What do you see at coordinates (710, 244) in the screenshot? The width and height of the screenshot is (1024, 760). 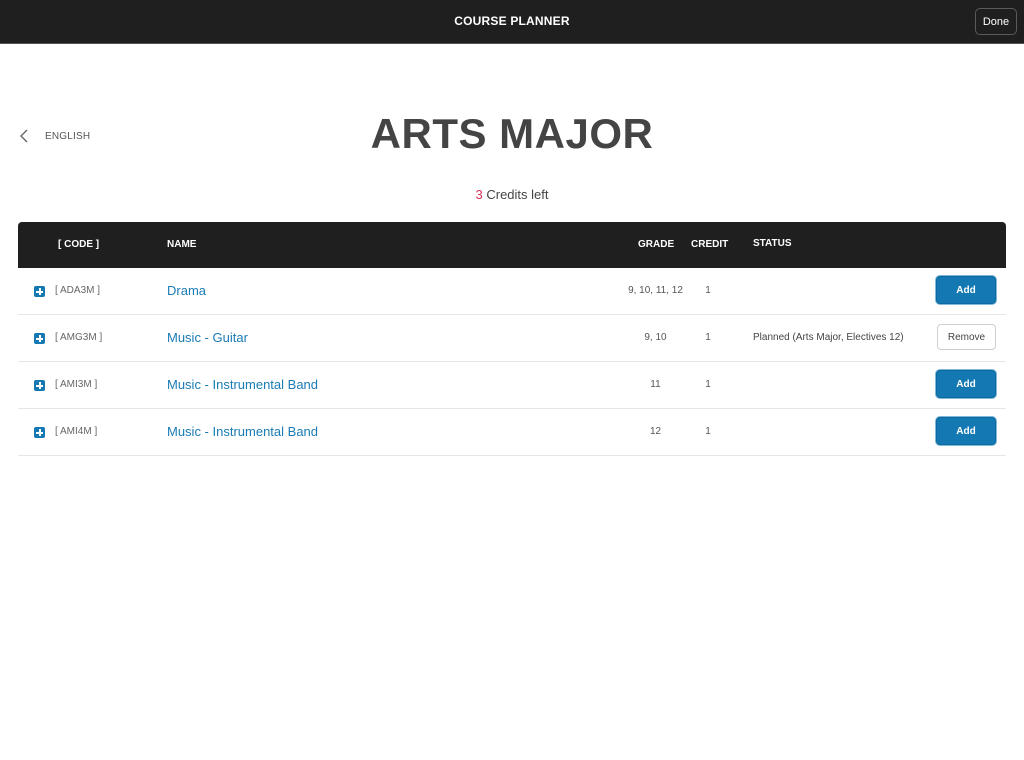 I see `header-credit: CREDIT` at bounding box center [710, 244].